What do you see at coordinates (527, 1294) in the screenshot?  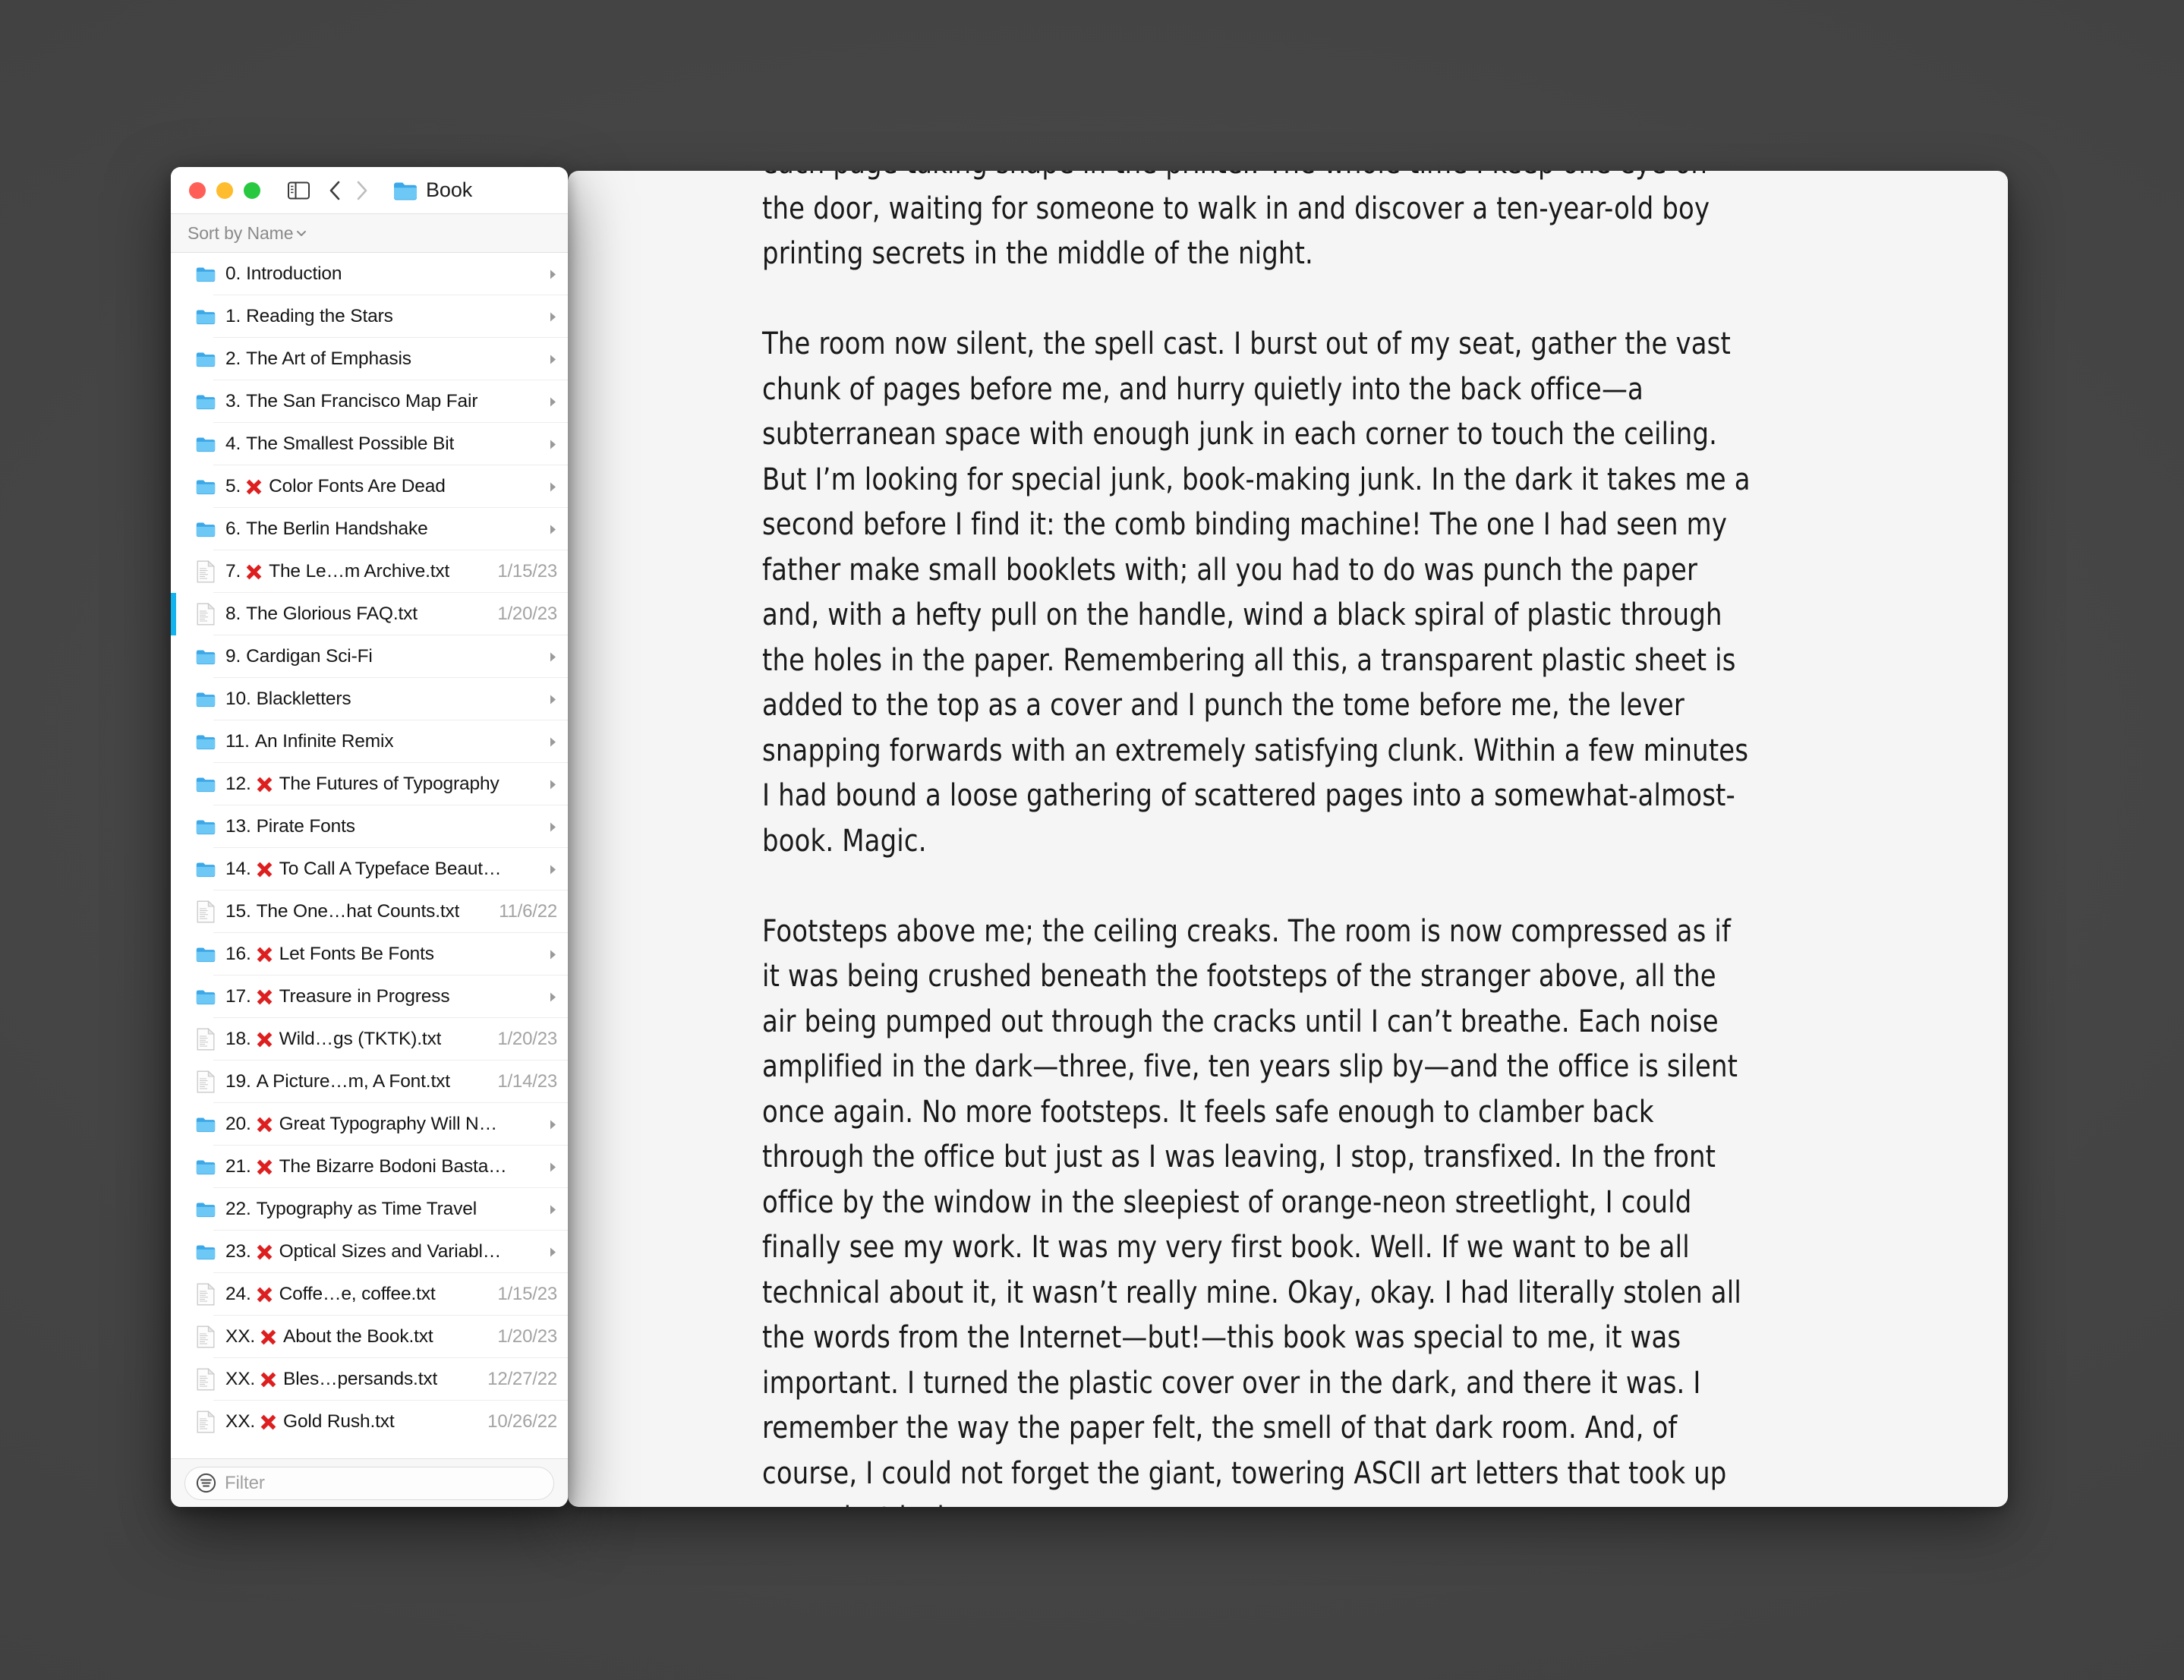 I see `file-row-date: 1/15/23` at bounding box center [527, 1294].